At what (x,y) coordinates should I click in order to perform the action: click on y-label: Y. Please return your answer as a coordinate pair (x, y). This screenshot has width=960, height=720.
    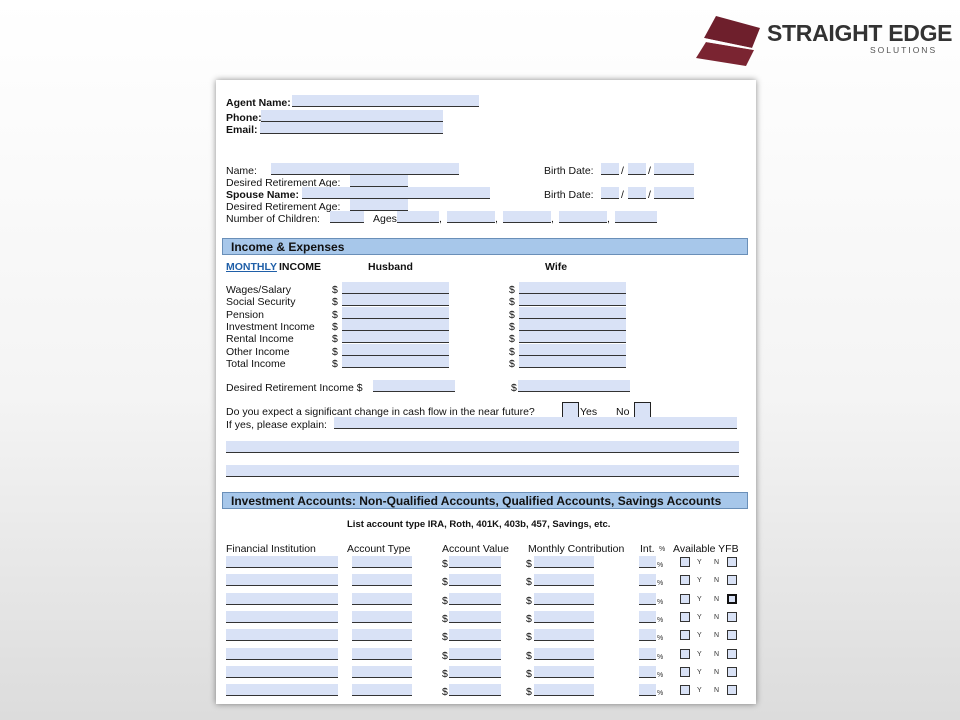
    Looking at the image, I should click on (699, 599).